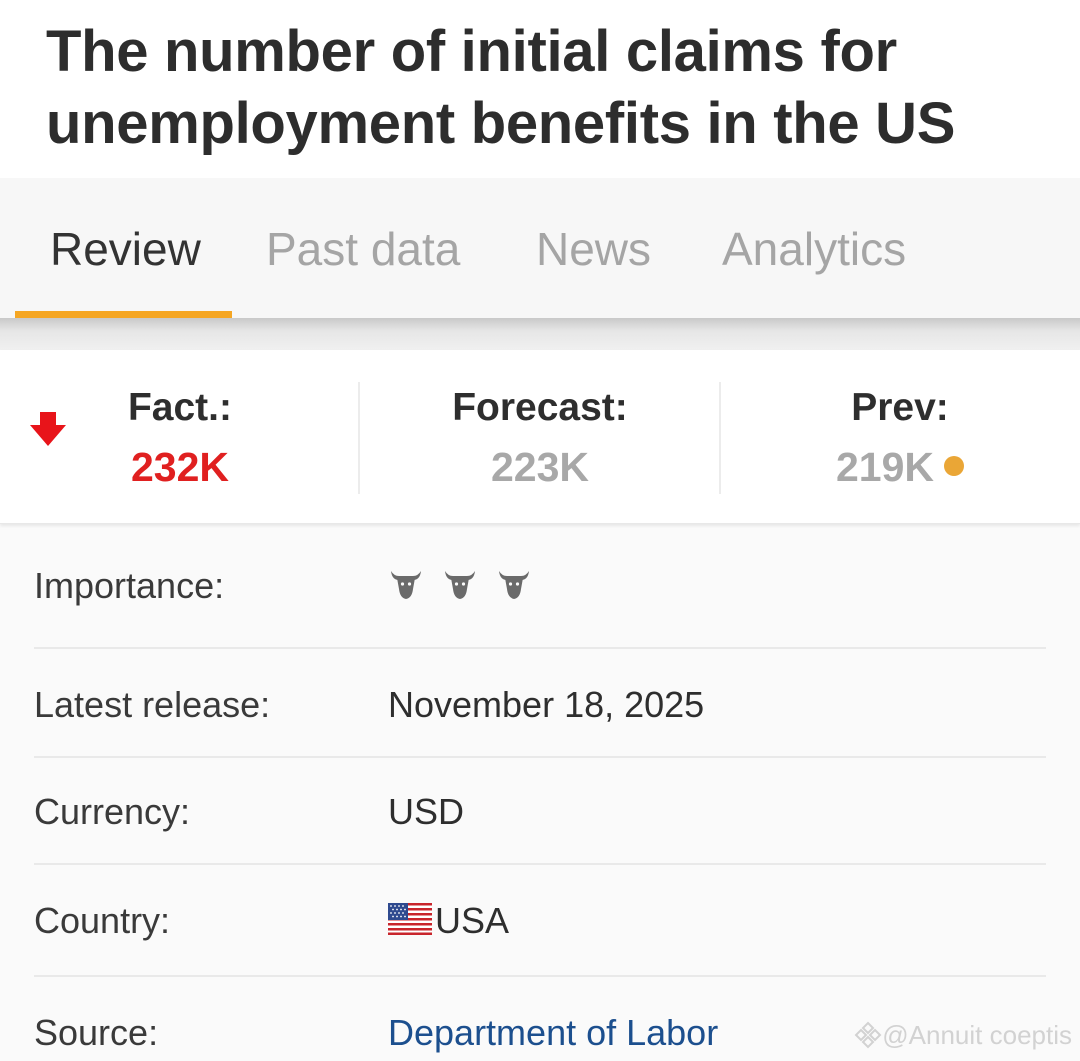 The height and width of the screenshot is (1061, 1080). Describe the element at coordinates (96, 1032) in the screenshot. I see `source-label: Source:` at that location.